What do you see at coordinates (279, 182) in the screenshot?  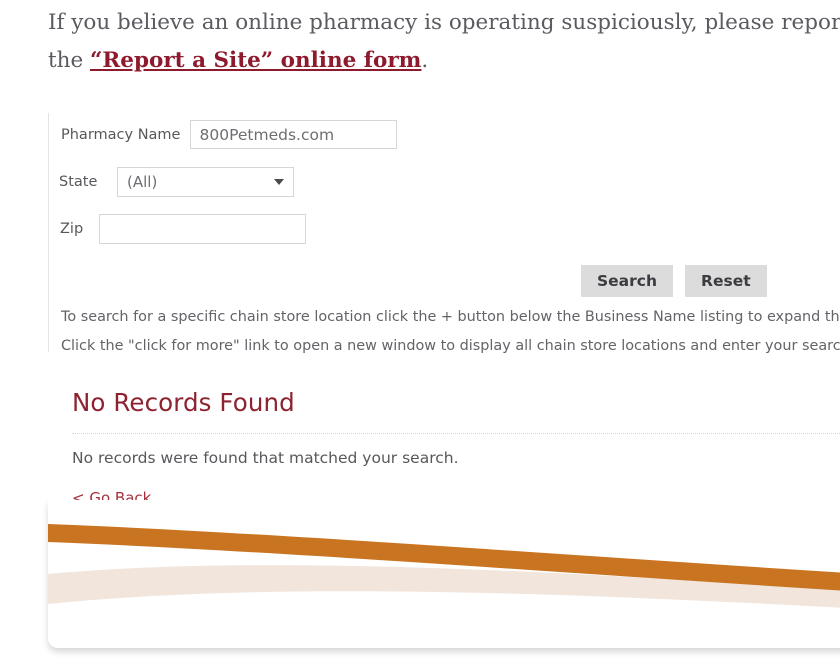 I see `chevron-down-icon` at bounding box center [279, 182].